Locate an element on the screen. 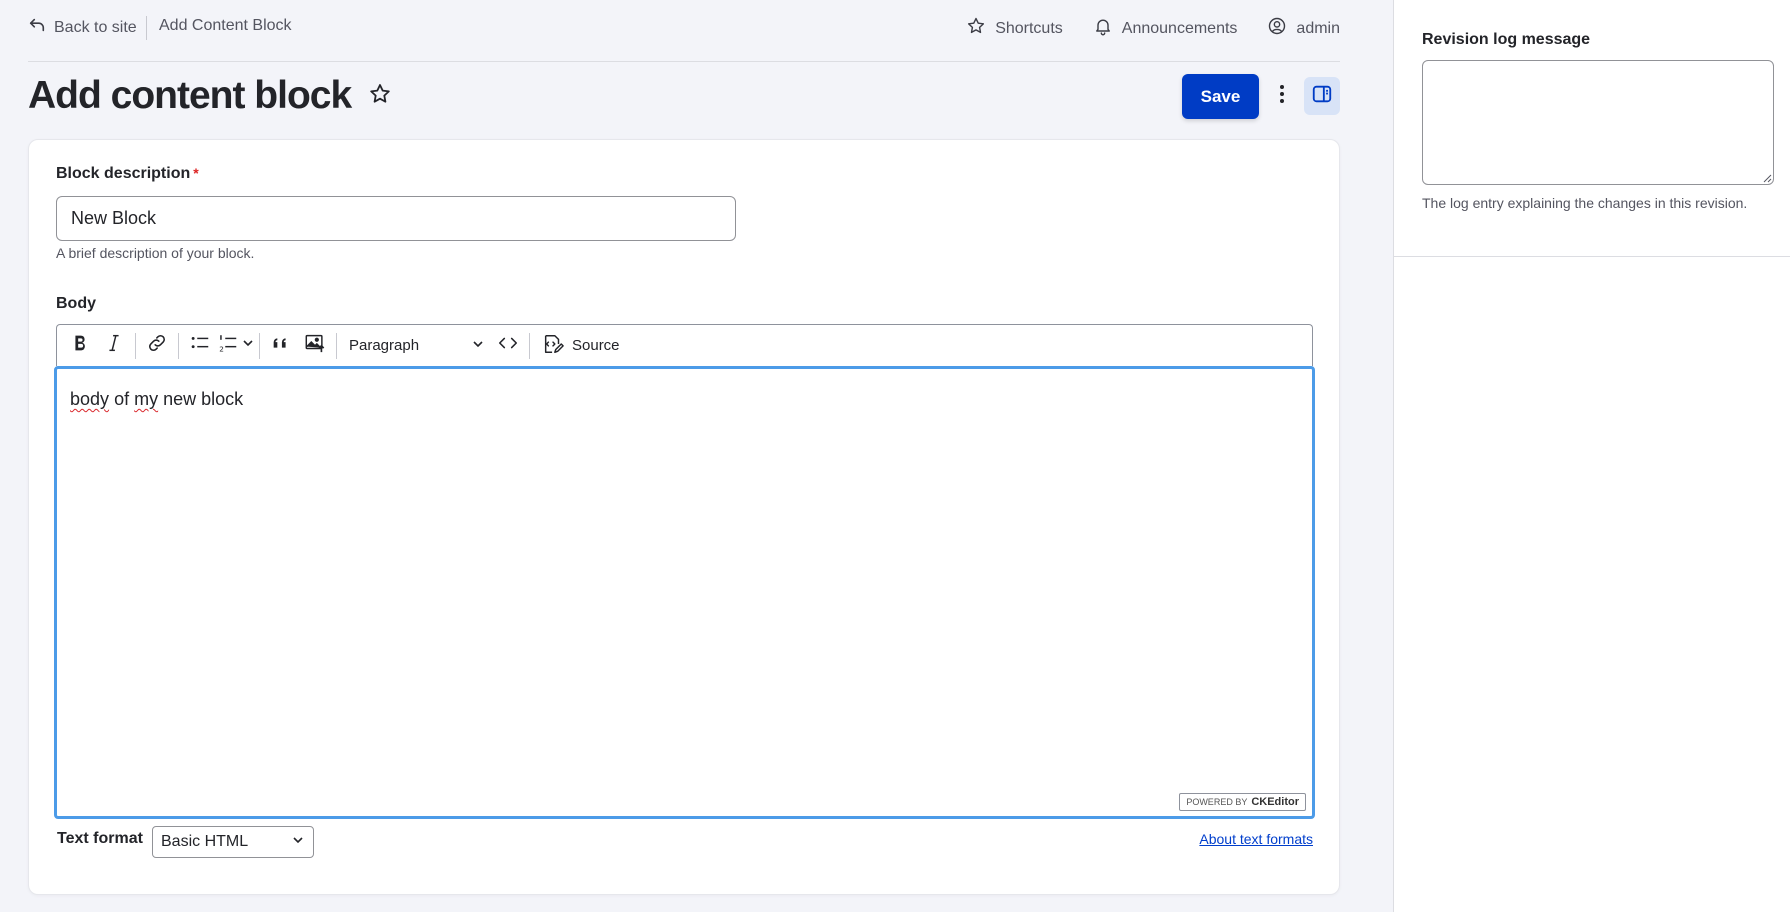 The height and width of the screenshot is (912, 1790). link-icon is located at coordinates (157, 345).